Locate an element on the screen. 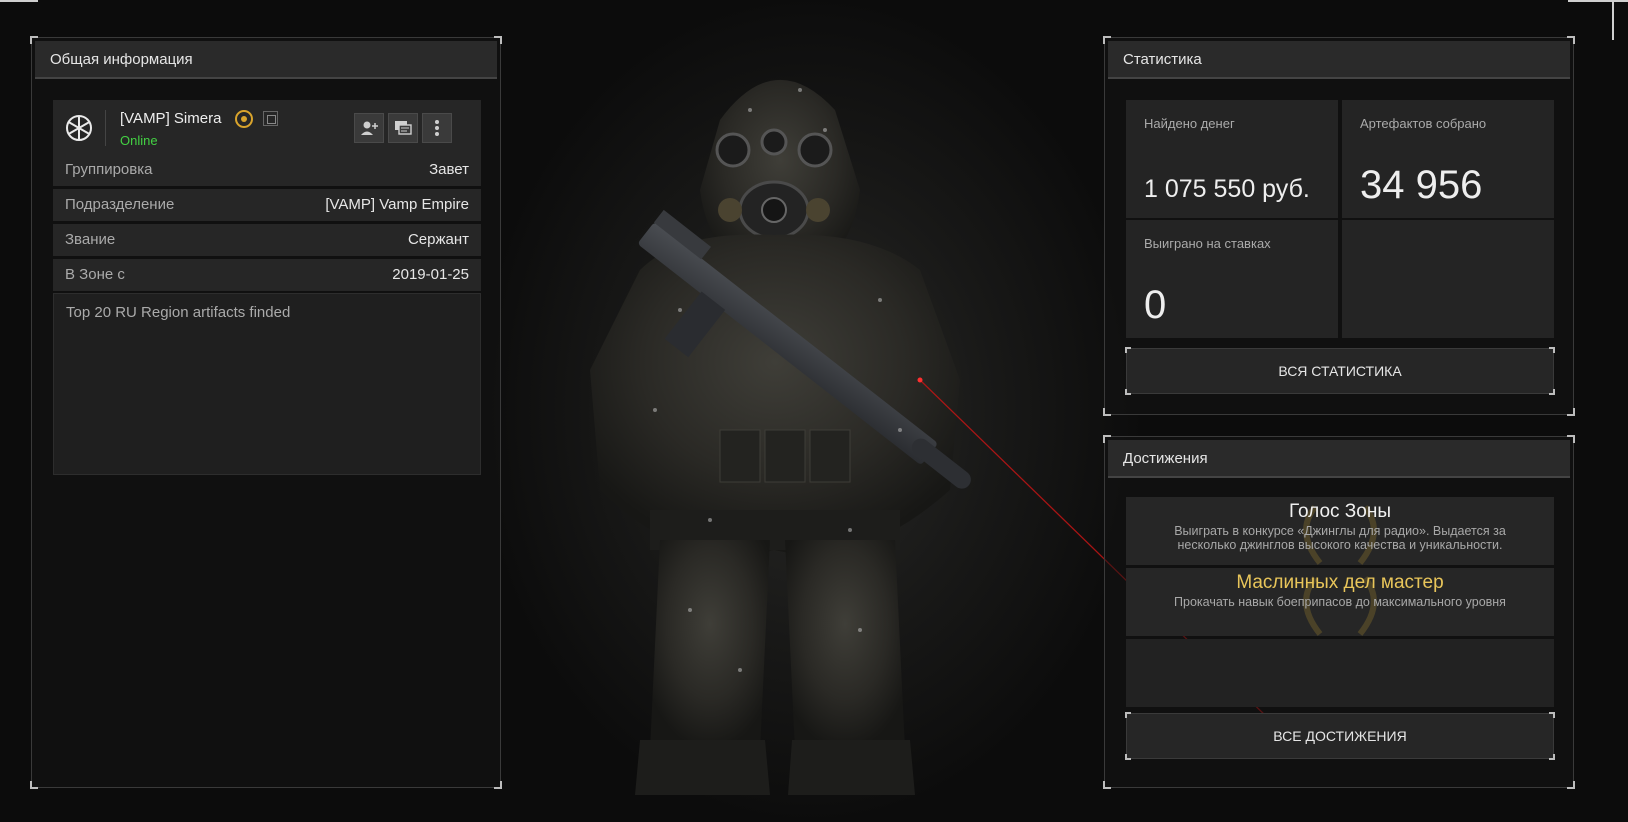 The width and height of the screenshot is (1628, 822). stat-label: Найдено денег is located at coordinates (1189, 123).